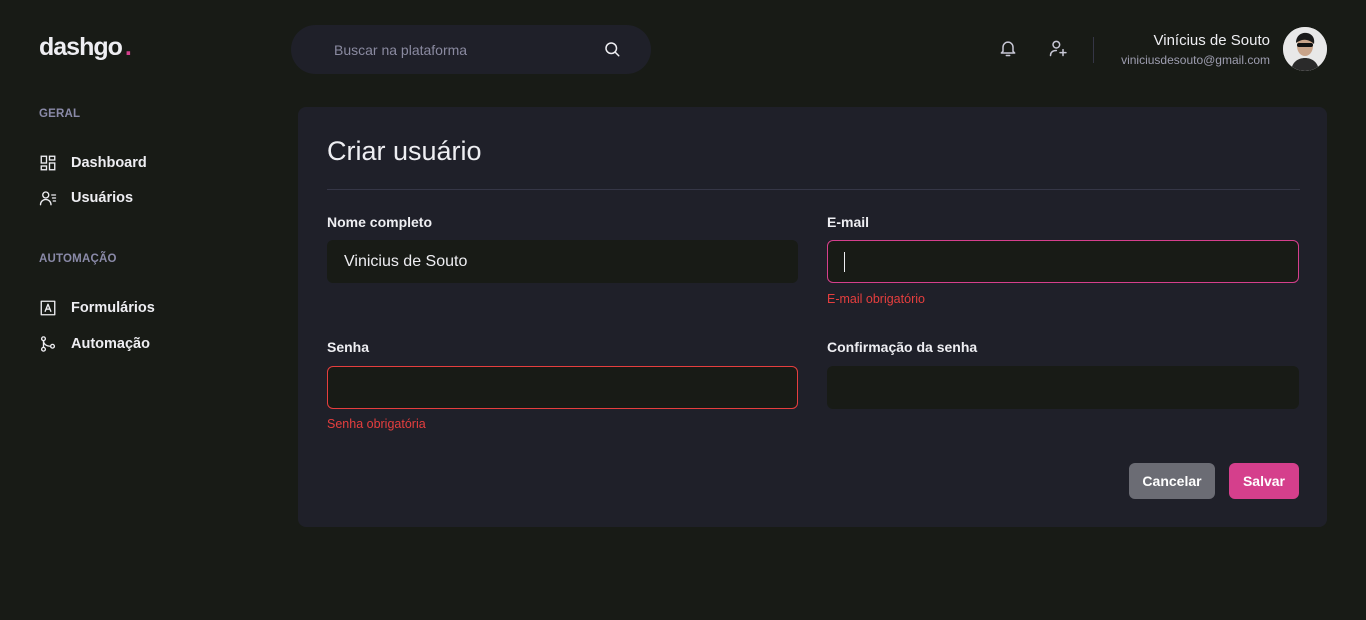 Image resolution: width=1366 pixels, height=620 pixels. I want to click on name-input, so click(562, 261).